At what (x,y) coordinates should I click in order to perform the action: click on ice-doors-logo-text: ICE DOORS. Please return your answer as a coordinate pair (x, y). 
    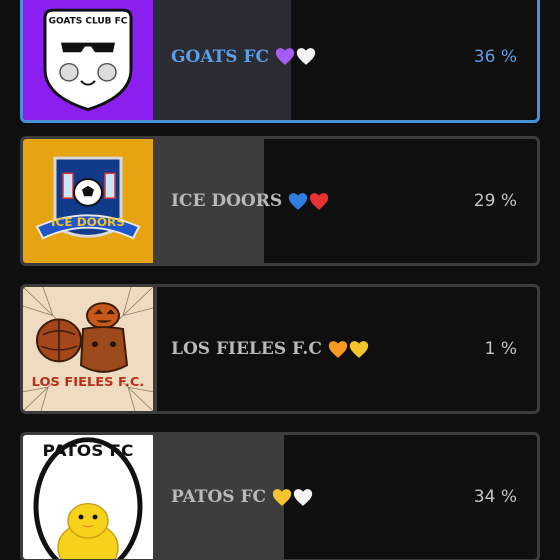
    Looking at the image, I should click on (88, 222).